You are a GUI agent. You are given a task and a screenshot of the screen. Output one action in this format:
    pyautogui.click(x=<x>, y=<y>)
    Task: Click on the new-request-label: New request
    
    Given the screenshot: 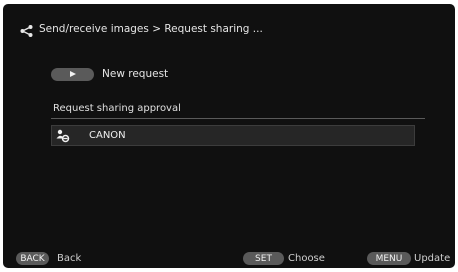 What is the action you would take?
    pyautogui.click(x=135, y=74)
    